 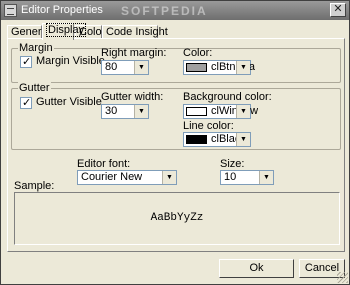 What do you see at coordinates (342, 277) in the screenshot?
I see `resize-grip` at bounding box center [342, 277].